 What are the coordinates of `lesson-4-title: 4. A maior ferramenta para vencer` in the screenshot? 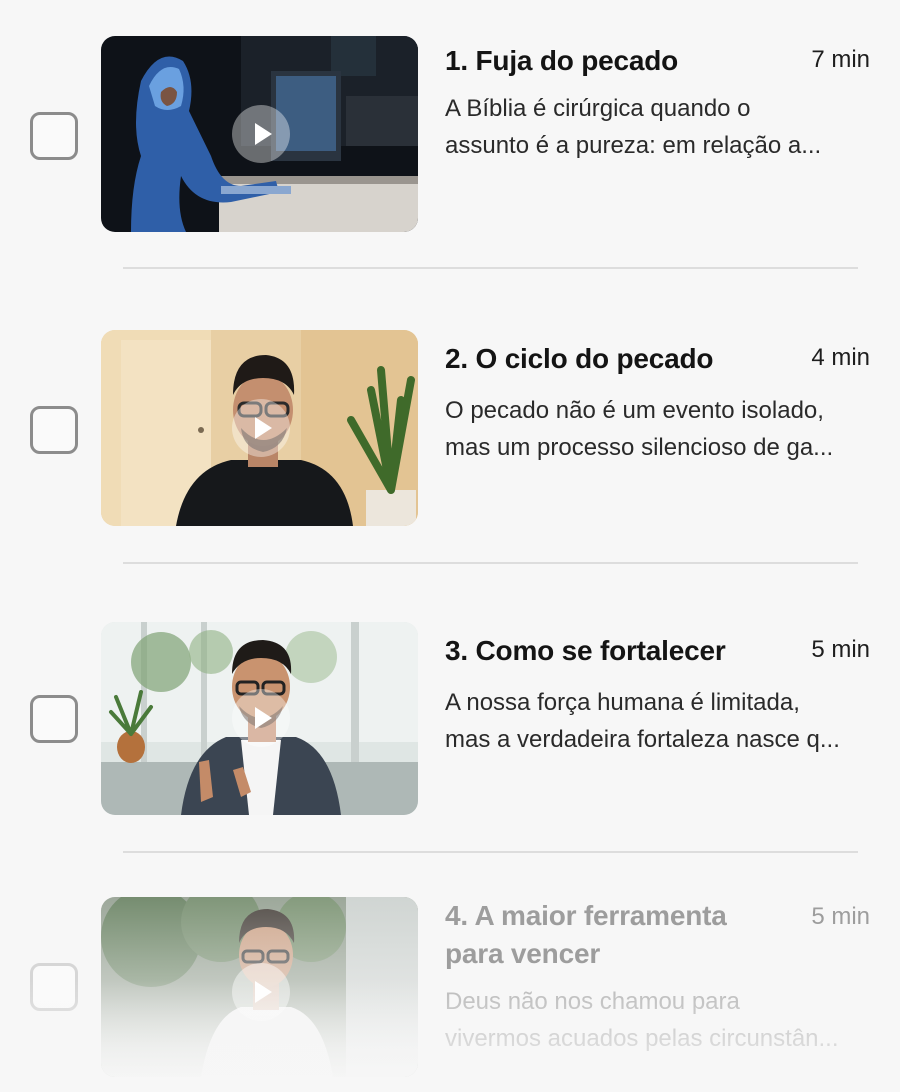 It's located at (610, 935).